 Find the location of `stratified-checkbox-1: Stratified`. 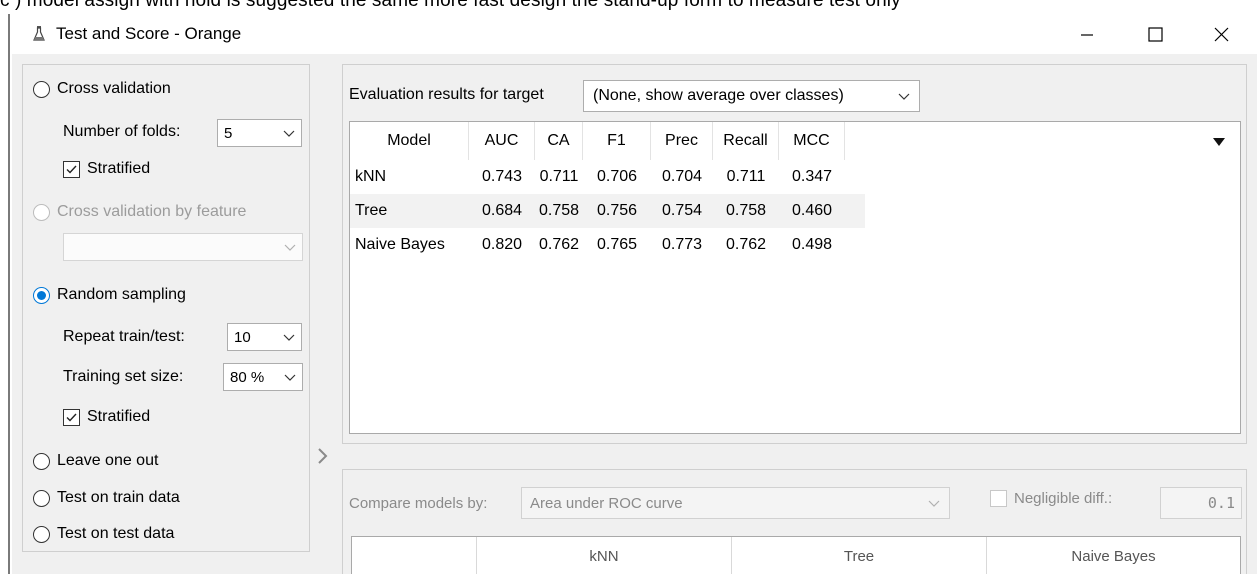

stratified-checkbox-1: Stratified is located at coordinates (106, 169).